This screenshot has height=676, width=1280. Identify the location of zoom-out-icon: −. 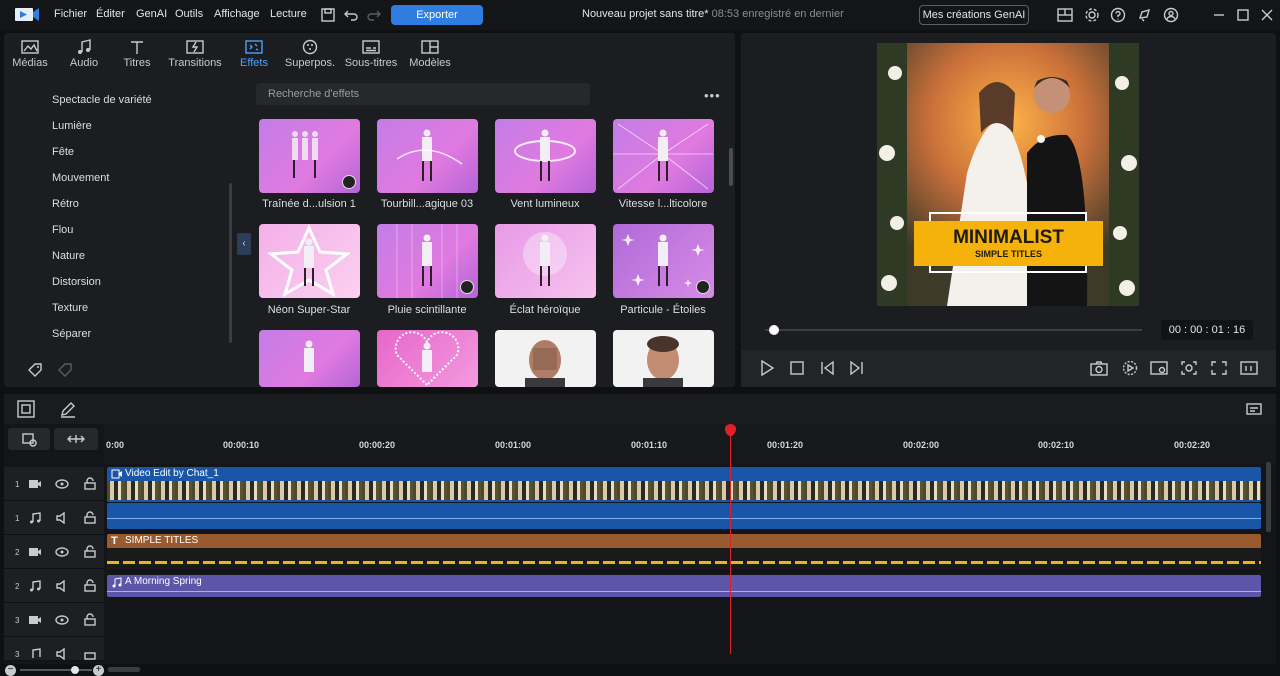
(10, 670).